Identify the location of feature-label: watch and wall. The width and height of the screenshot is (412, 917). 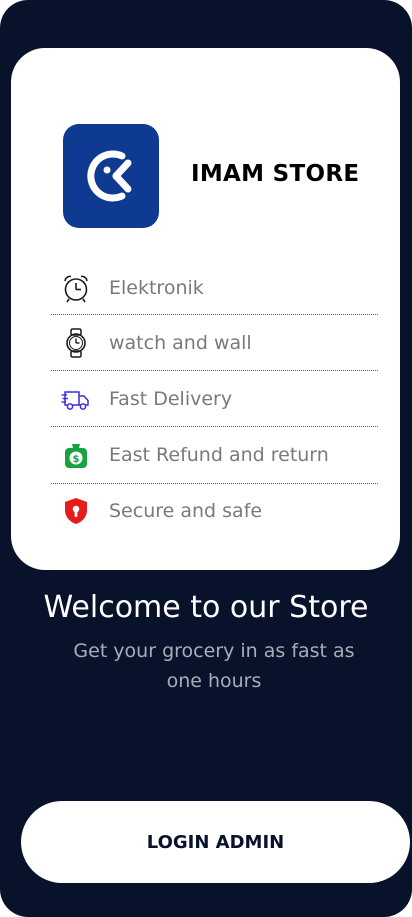
(180, 342).